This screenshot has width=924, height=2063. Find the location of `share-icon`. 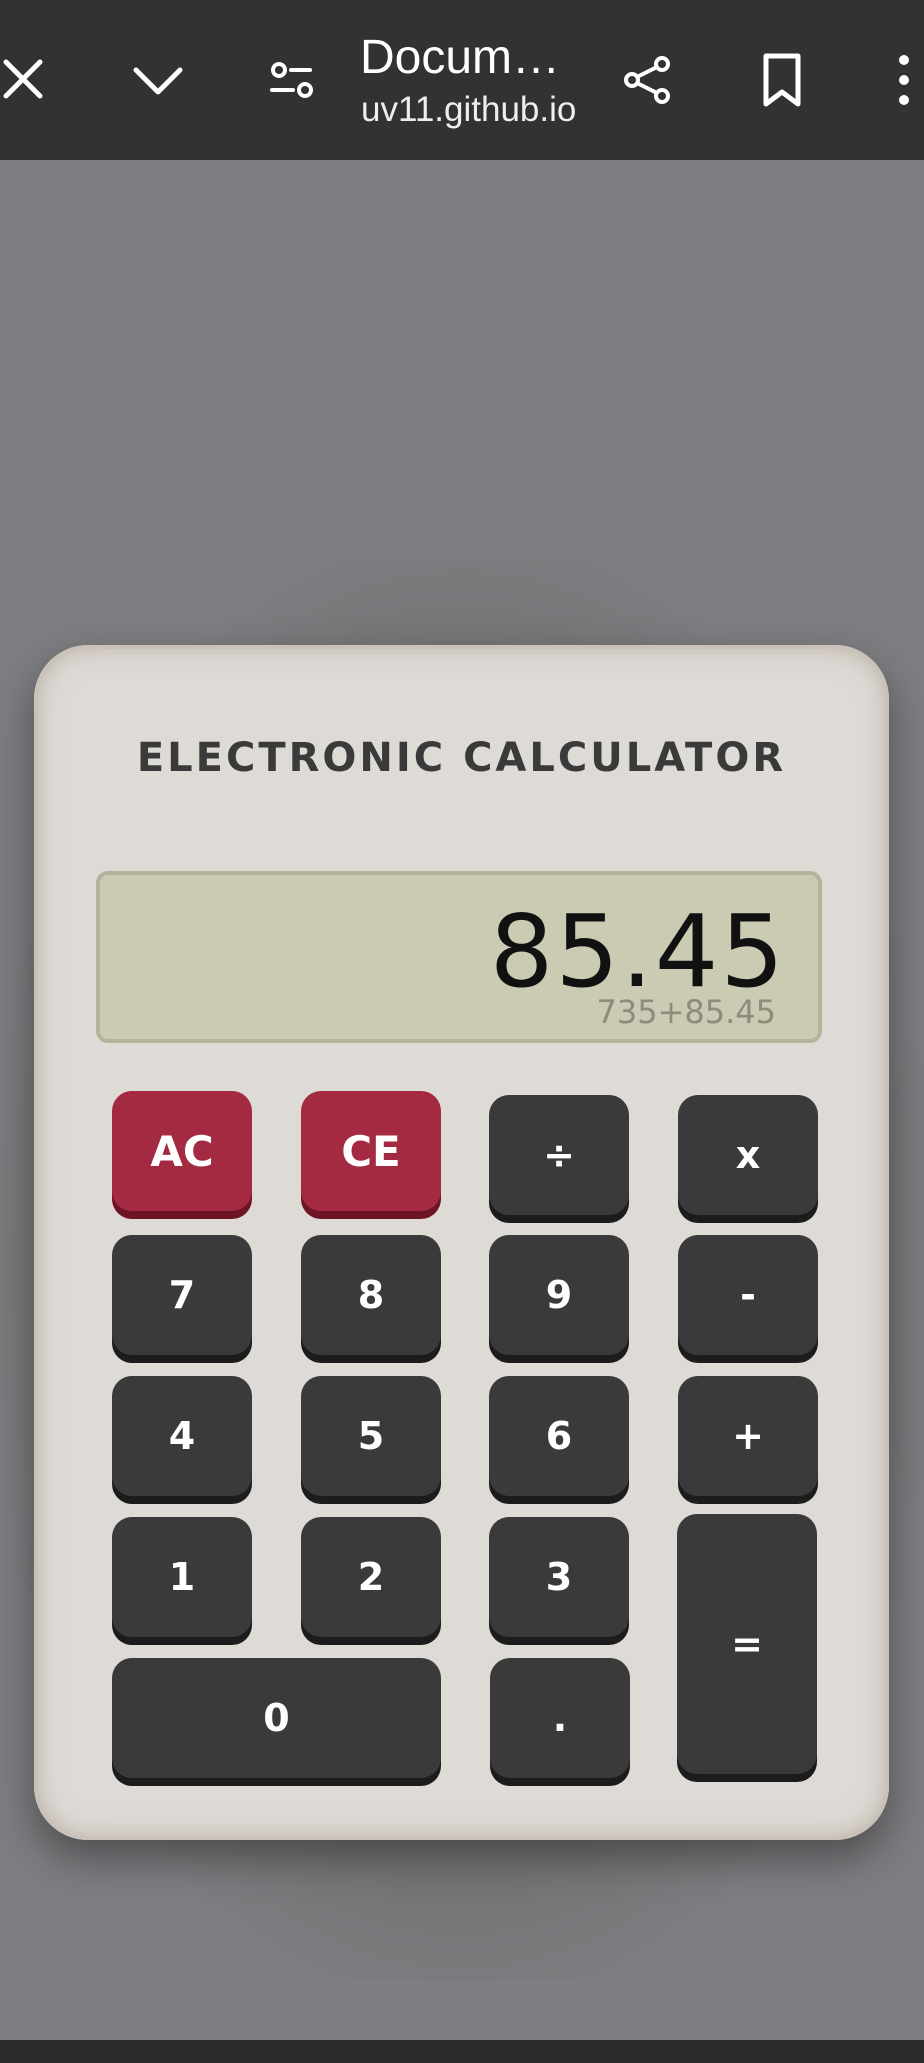

share-icon is located at coordinates (648, 80).